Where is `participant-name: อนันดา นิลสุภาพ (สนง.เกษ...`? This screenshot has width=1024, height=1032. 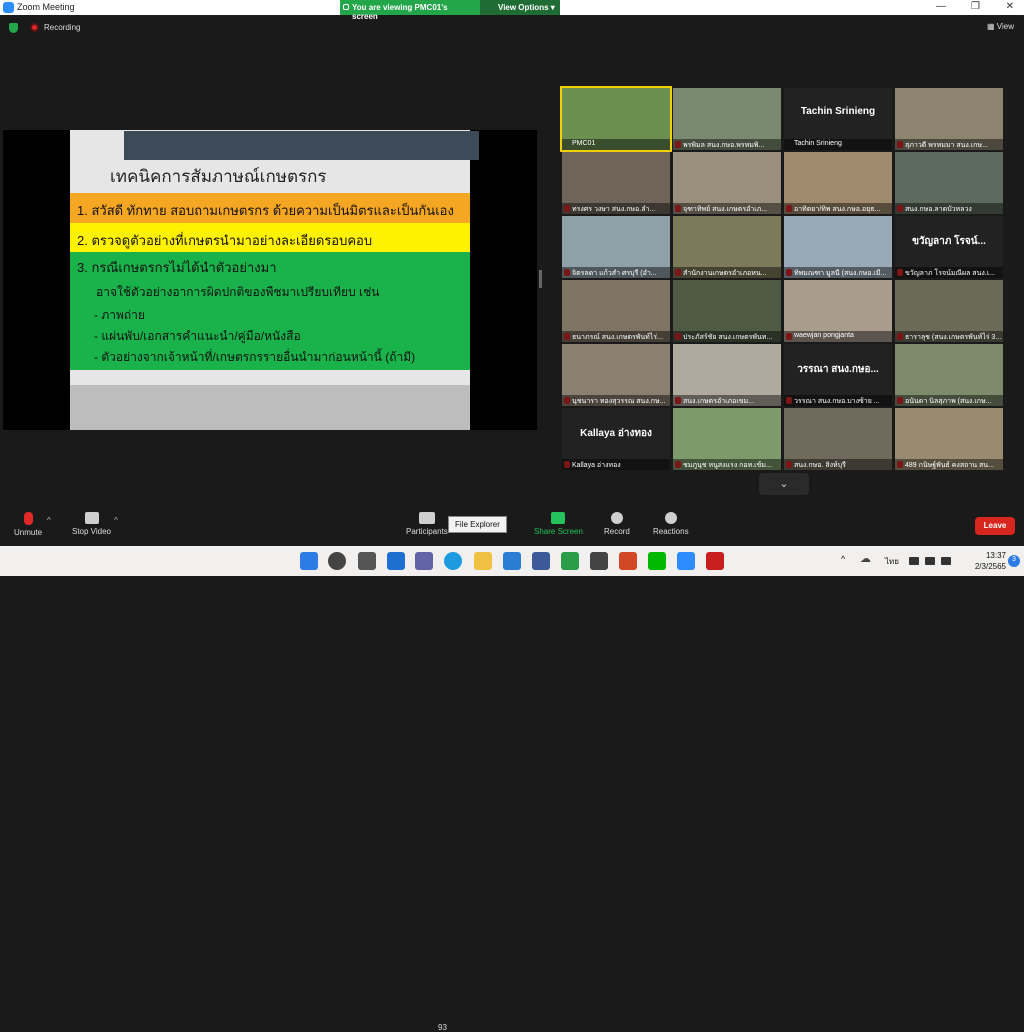
participant-name: อนันดา นิลสุภาพ (สนง.เกษ... is located at coordinates (949, 400).